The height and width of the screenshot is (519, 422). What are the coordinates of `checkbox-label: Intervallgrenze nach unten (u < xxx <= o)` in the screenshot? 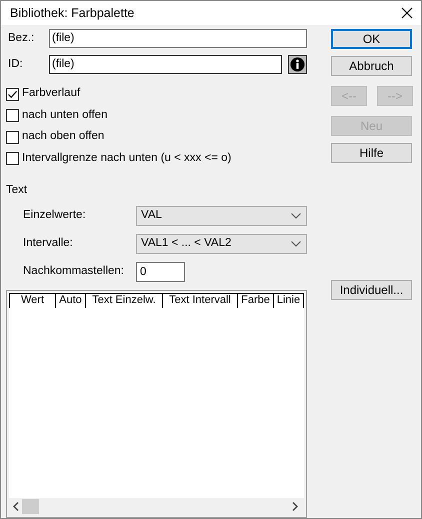 It's located at (127, 158).